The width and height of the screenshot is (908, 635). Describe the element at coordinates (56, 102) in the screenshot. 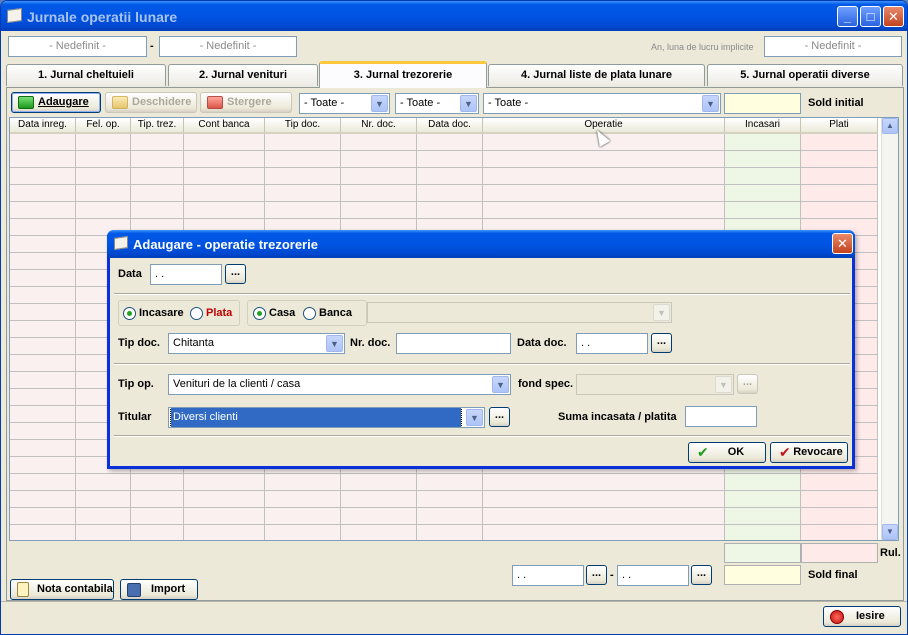

I see `add-button: Adaugare` at that location.